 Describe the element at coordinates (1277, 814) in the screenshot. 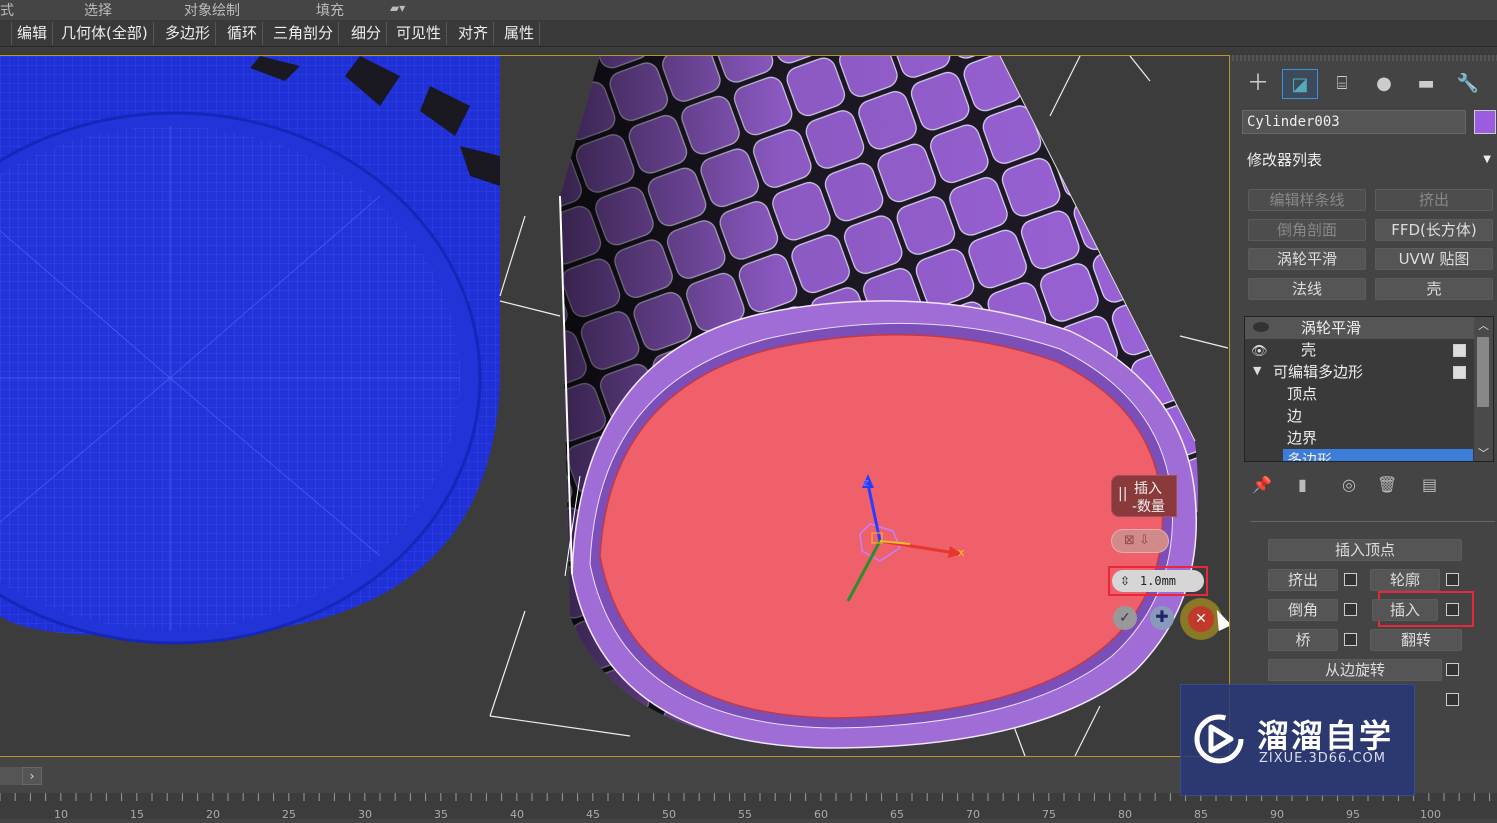

I see `tick-label: 90` at that location.